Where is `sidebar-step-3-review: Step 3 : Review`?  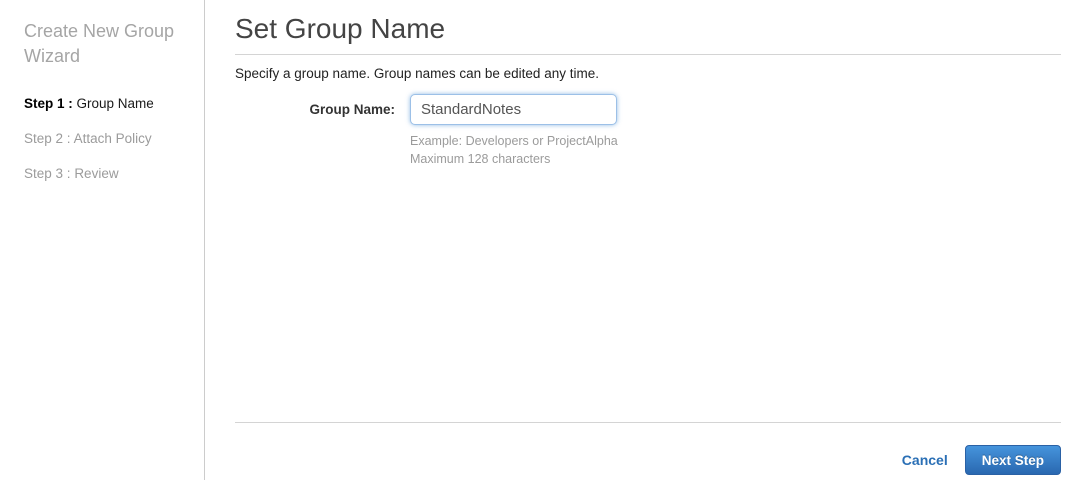 sidebar-step-3-review: Step 3 : Review is located at coordinates (109, 173).